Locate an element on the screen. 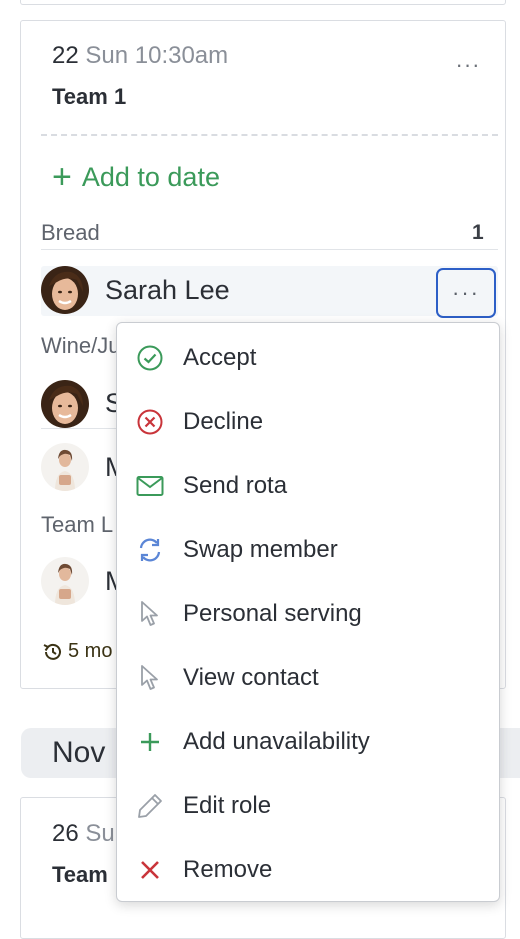 The image size is (520, 939). event-date-time: Sun 10:30am is located at coordinates (157, 55).